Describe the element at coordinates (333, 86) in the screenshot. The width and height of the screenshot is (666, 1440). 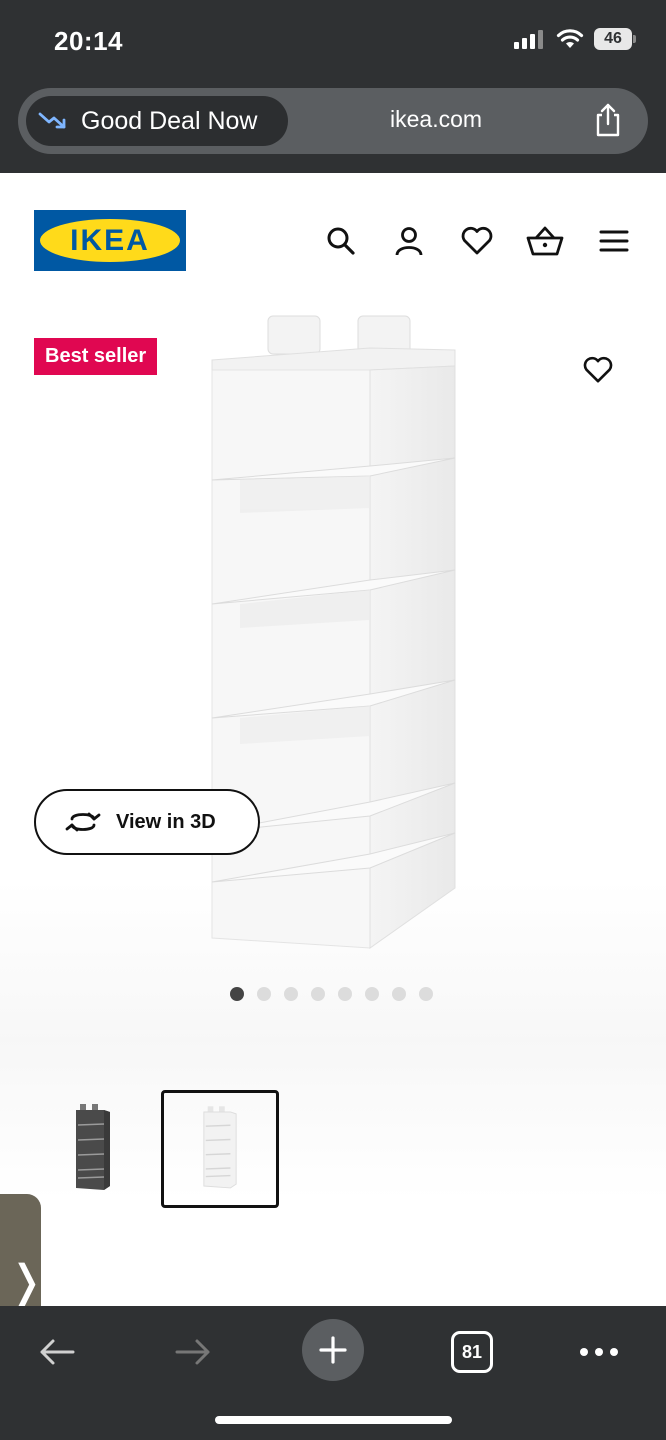
I see `browser-top-chrome: 20:14 46 Good Deal Now ikea.com` at that location.